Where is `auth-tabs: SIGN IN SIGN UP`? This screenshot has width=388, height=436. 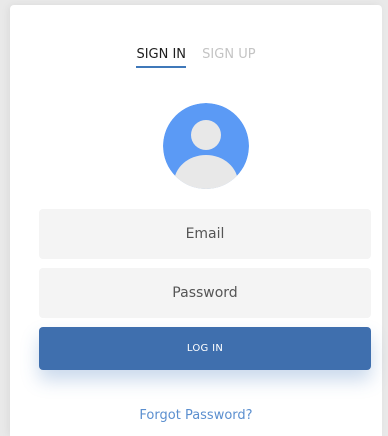 auth-tabs: SIGN IN SIGN UP is located at coordinates (196, 57).